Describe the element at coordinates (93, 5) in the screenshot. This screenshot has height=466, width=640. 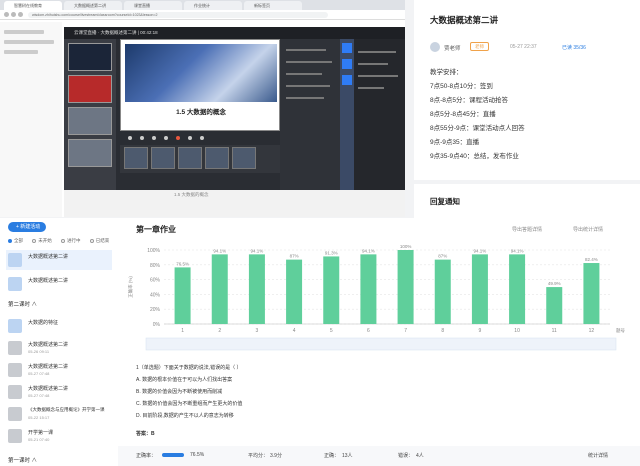
I see `browser-tab: 大数据概述第二讲` at that location.